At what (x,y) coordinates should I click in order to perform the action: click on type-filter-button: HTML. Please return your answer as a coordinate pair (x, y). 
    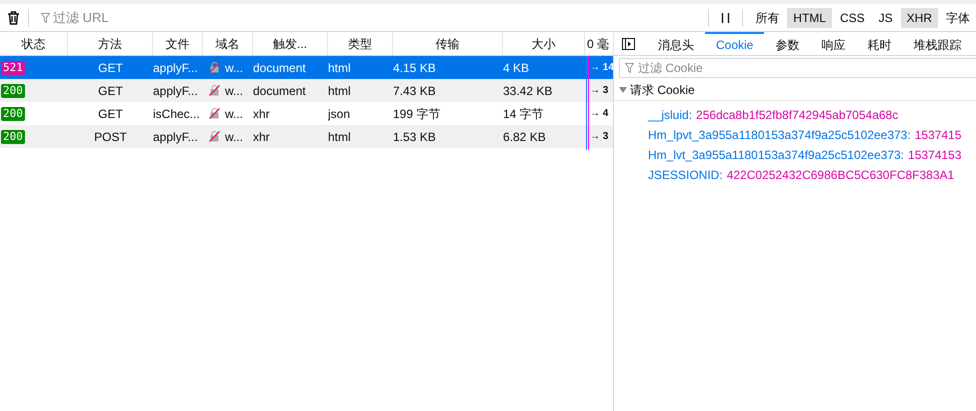
    Looking at the image, I should click on (809, 18).